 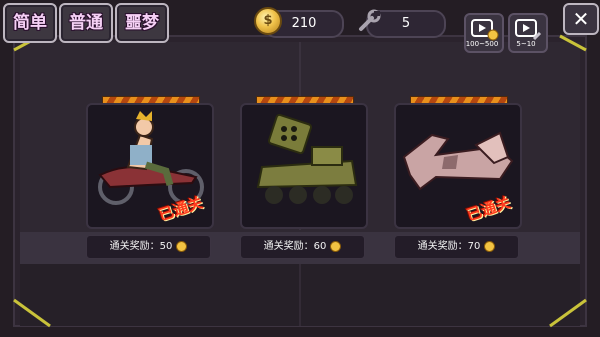 I want to click on reward-text: 通关奖励：50, so click(x=141, y=246).